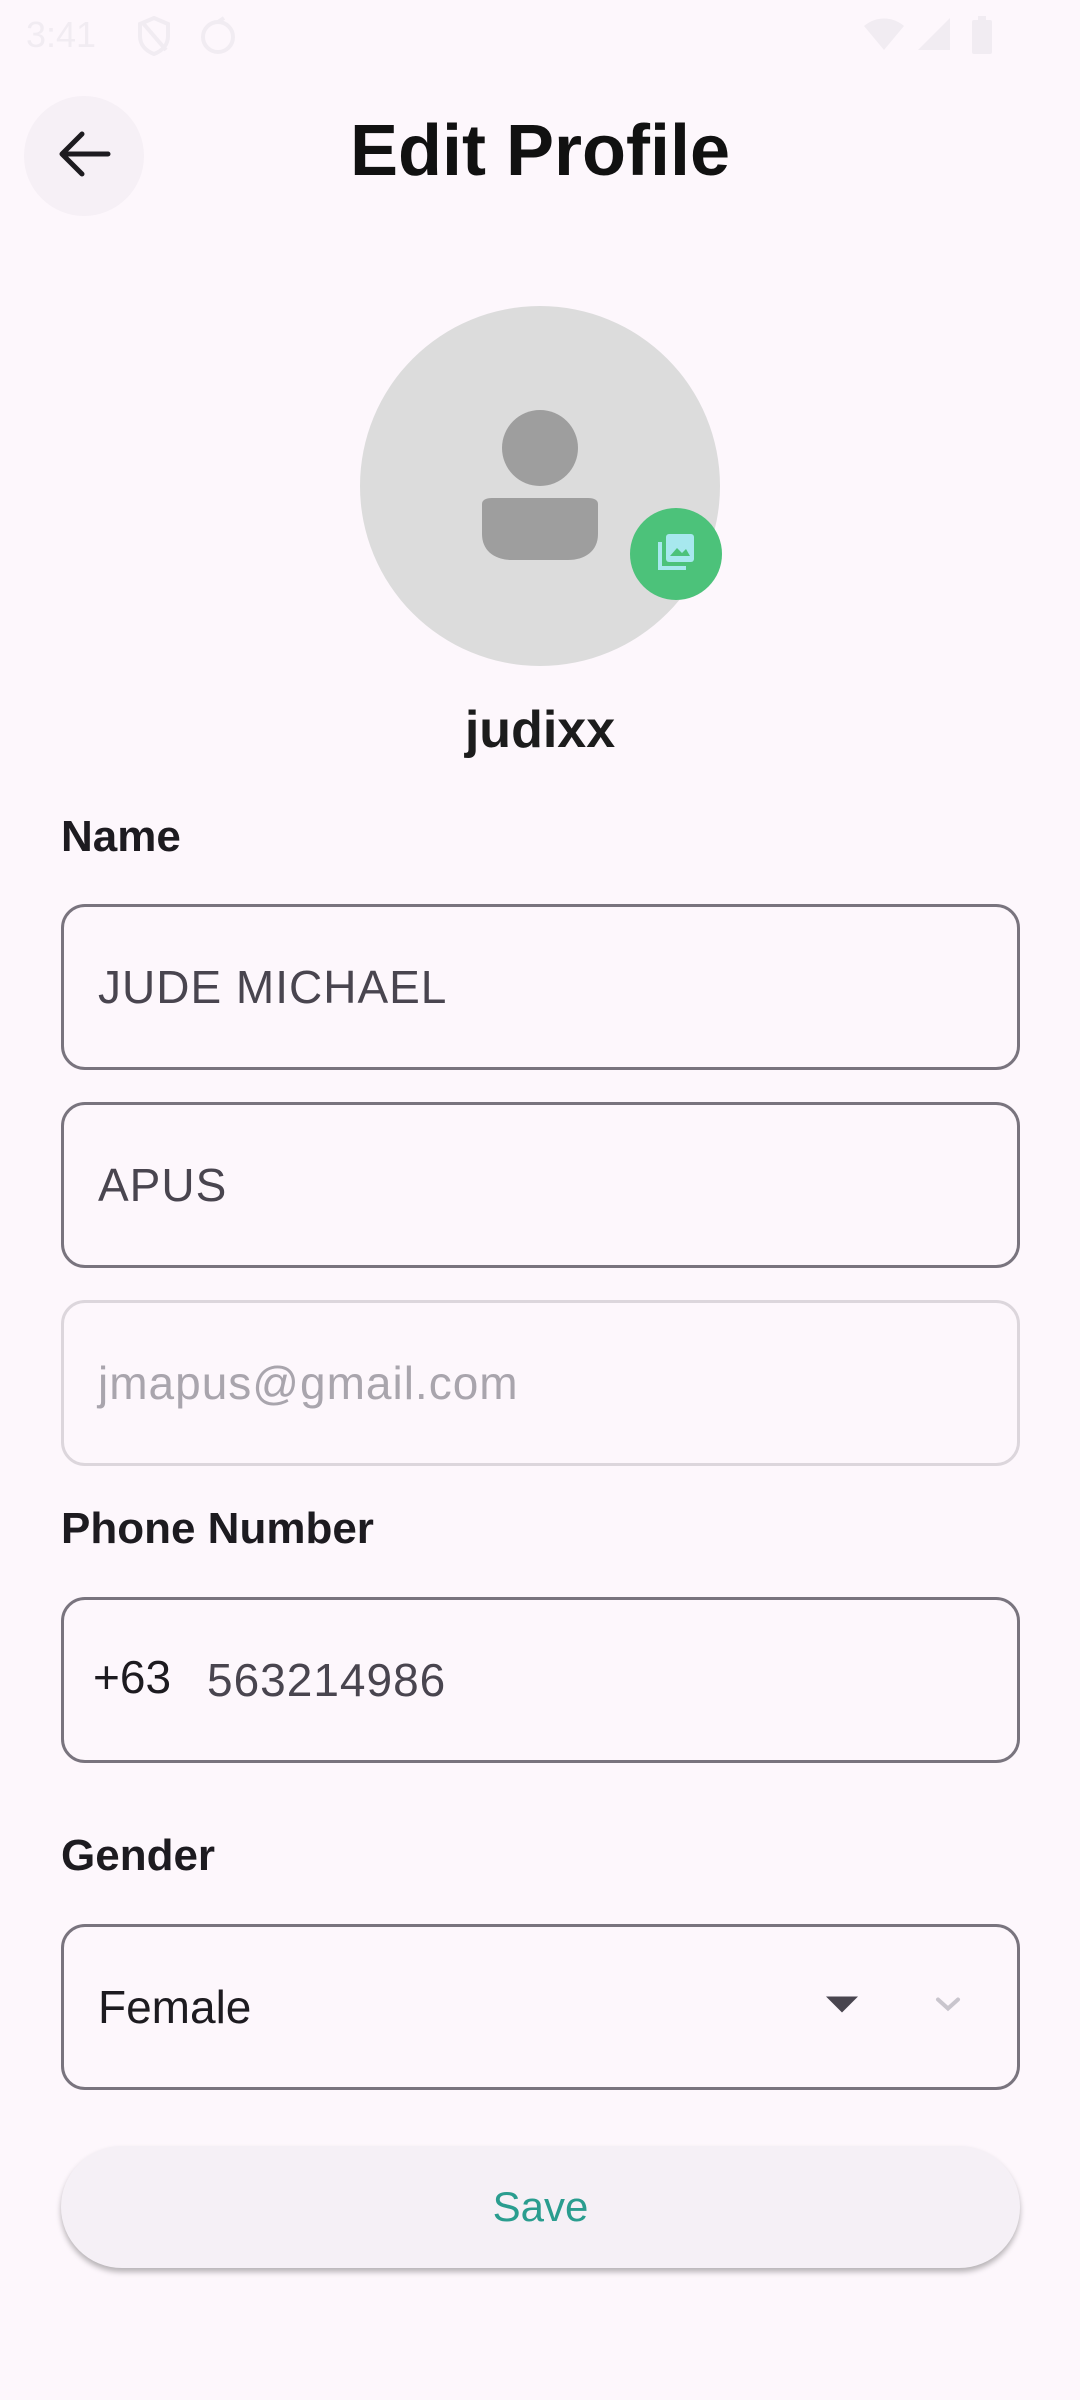 The height and width of the screenshot is (2400, 1080). Describe the element at coordinates (842, 2007) in the screenshot. I see `dropdown-arrow-icon` at that location.